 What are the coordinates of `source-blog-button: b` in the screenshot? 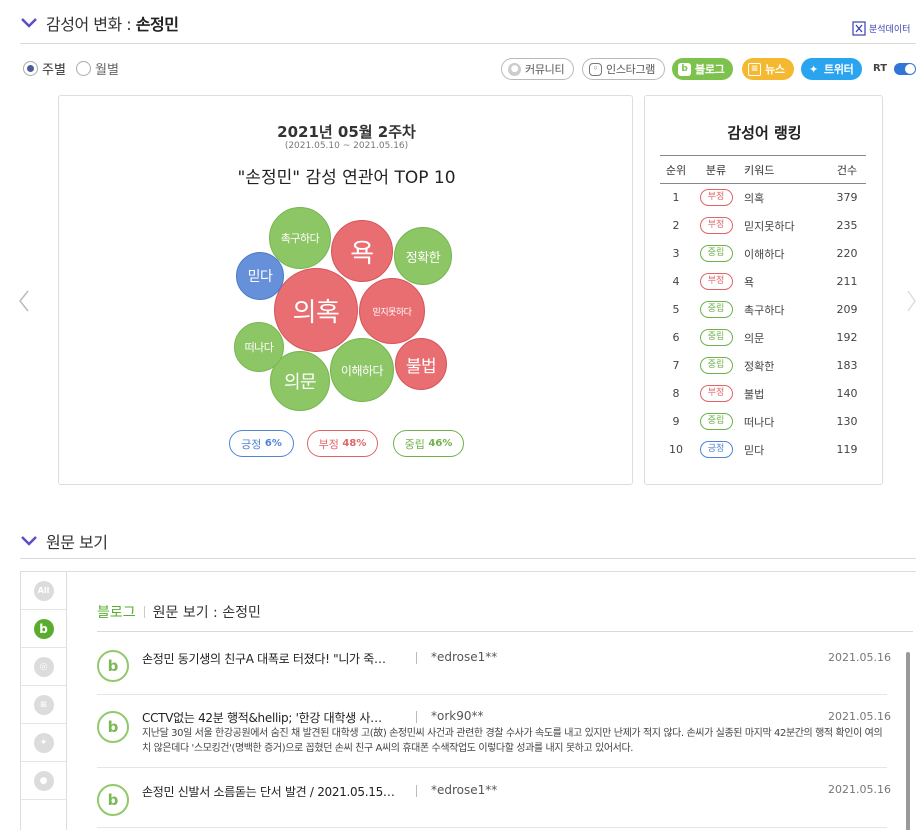 It's located at (43, 629).